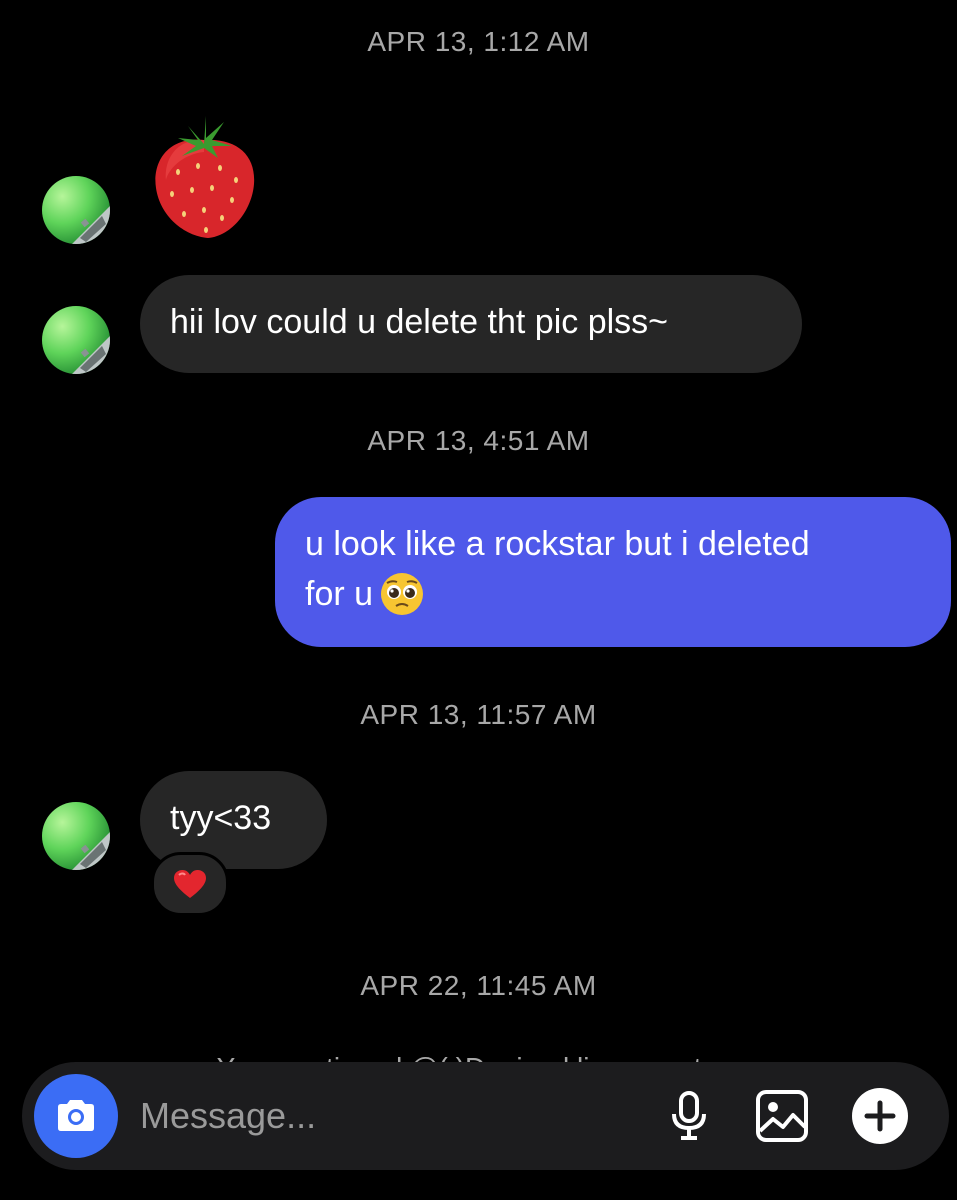 The height and width of the screenshot is (1200, 957). Describe the element at coordinates (419, 322) in the screenshot. I see `message-text: hii lov could u delete tht pic plss~` at that location.